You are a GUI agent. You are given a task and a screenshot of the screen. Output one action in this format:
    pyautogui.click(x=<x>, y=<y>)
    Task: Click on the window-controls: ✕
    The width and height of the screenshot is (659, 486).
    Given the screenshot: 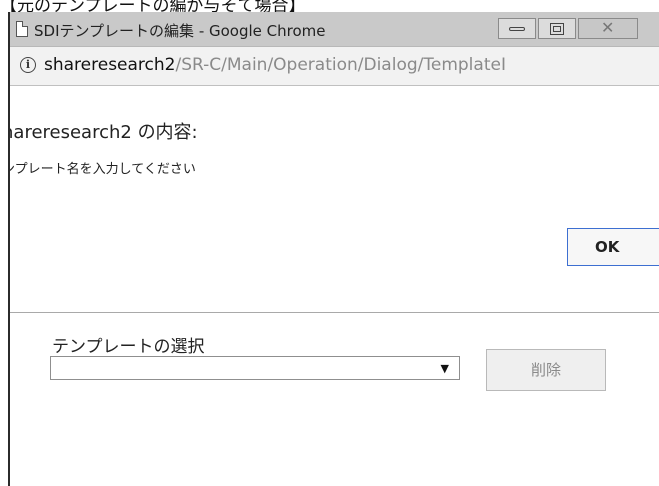 What is the action you would take?
    pyautogui.click(x=569, y=29)
    